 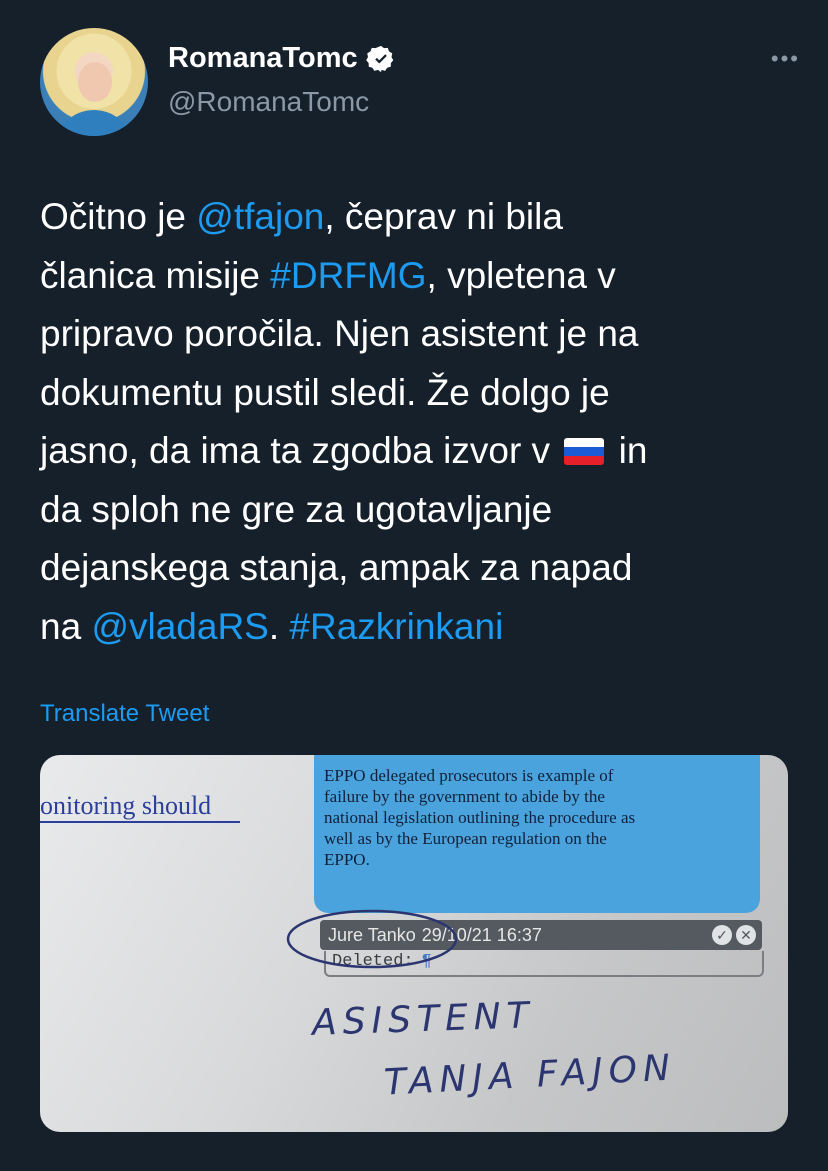 I want to click on handwriting-line-1: ASISTENT, so click(x=423, y=1019).